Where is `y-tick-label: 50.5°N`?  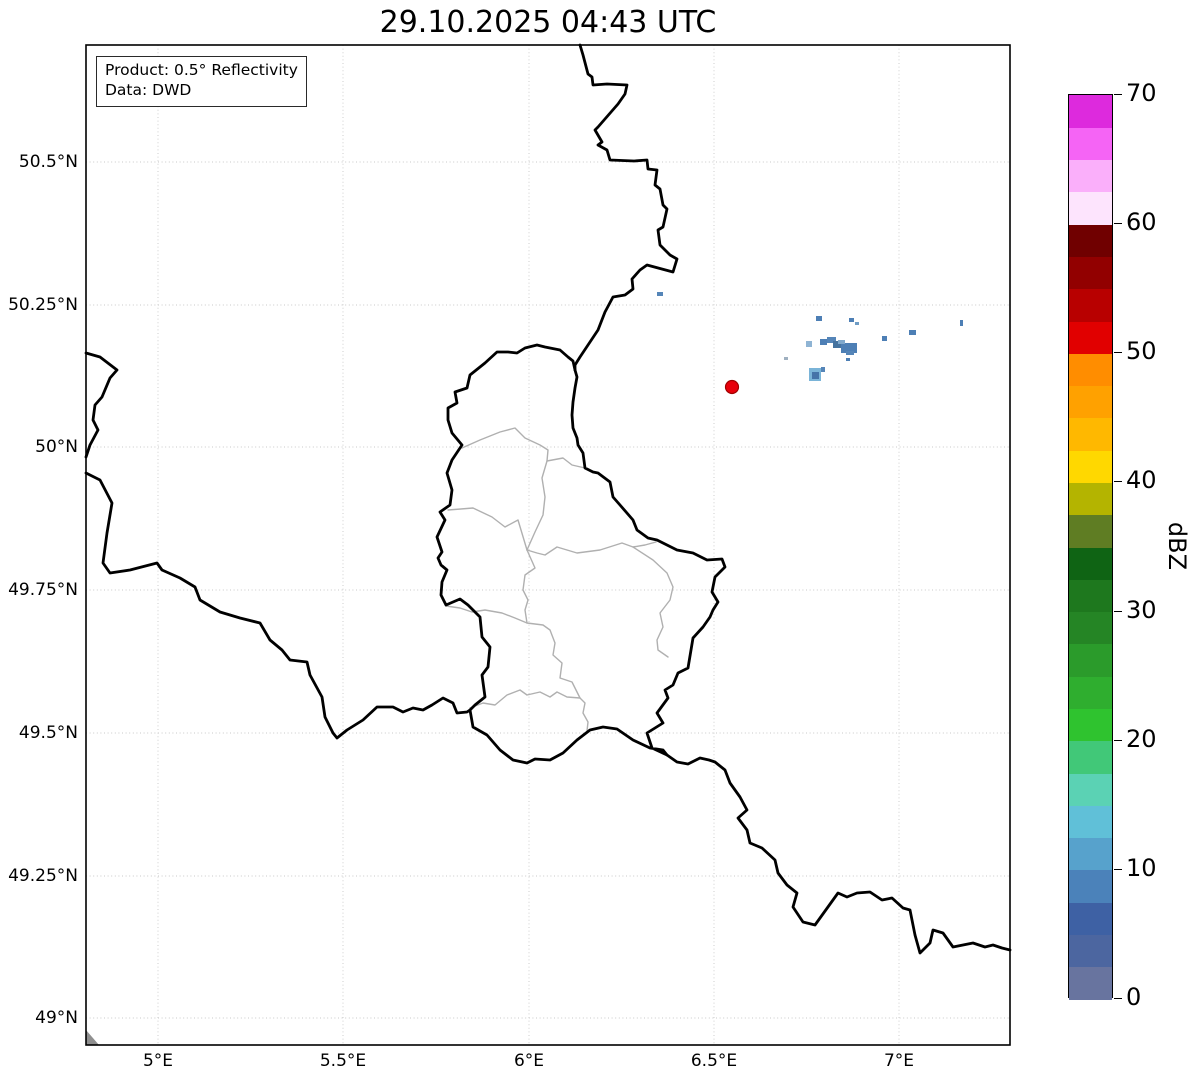 y-tick-label: 50.5°N is located at coordinates (48, 162).